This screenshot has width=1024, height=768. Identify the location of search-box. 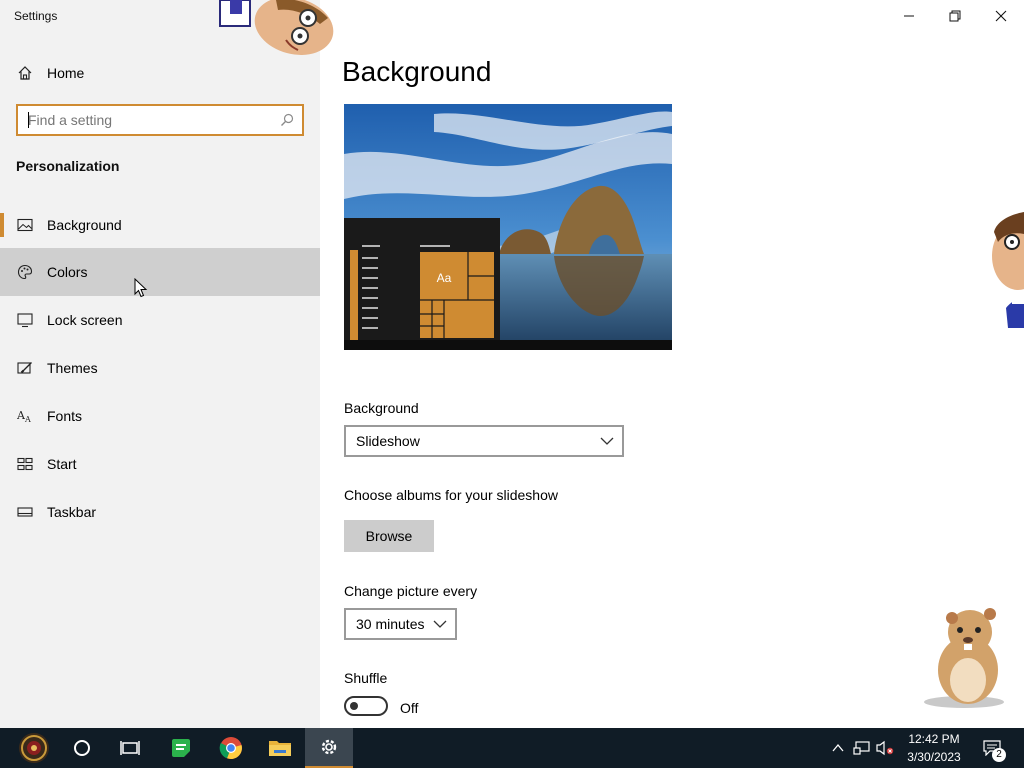
(160, 120).